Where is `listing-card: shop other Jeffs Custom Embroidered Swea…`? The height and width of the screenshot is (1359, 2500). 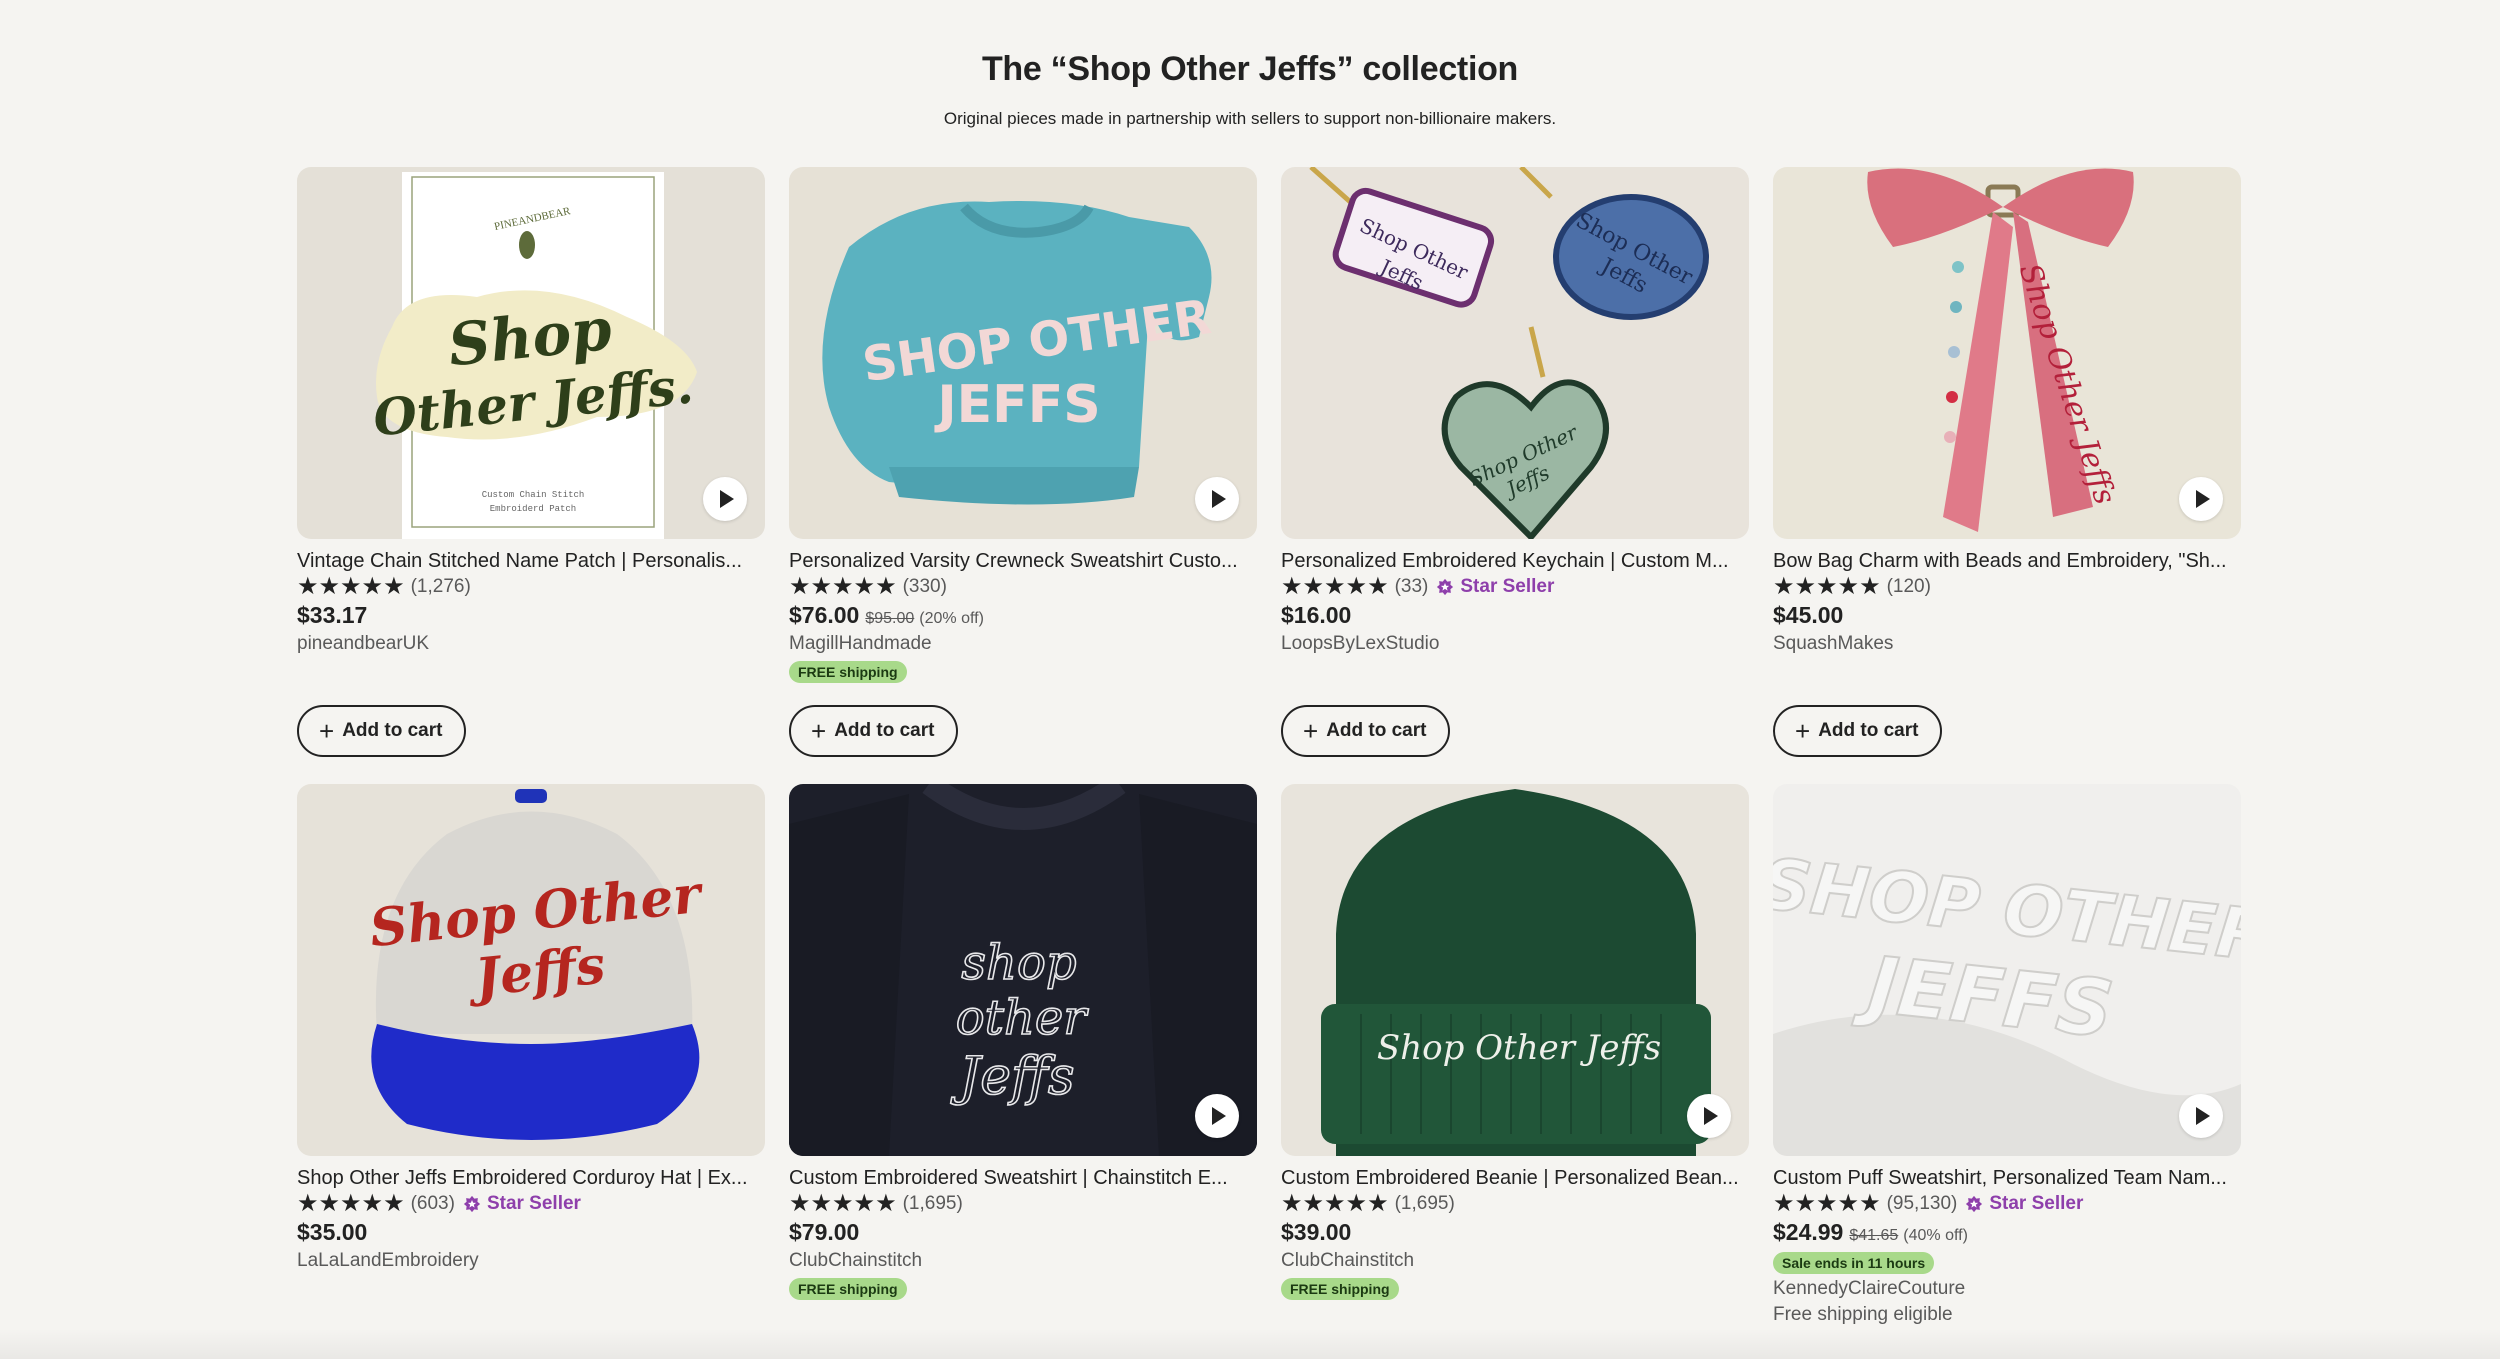 listing-card: shop other Jeffs Custom Embroidered Swea… is located at coordinates (1023, 1055).